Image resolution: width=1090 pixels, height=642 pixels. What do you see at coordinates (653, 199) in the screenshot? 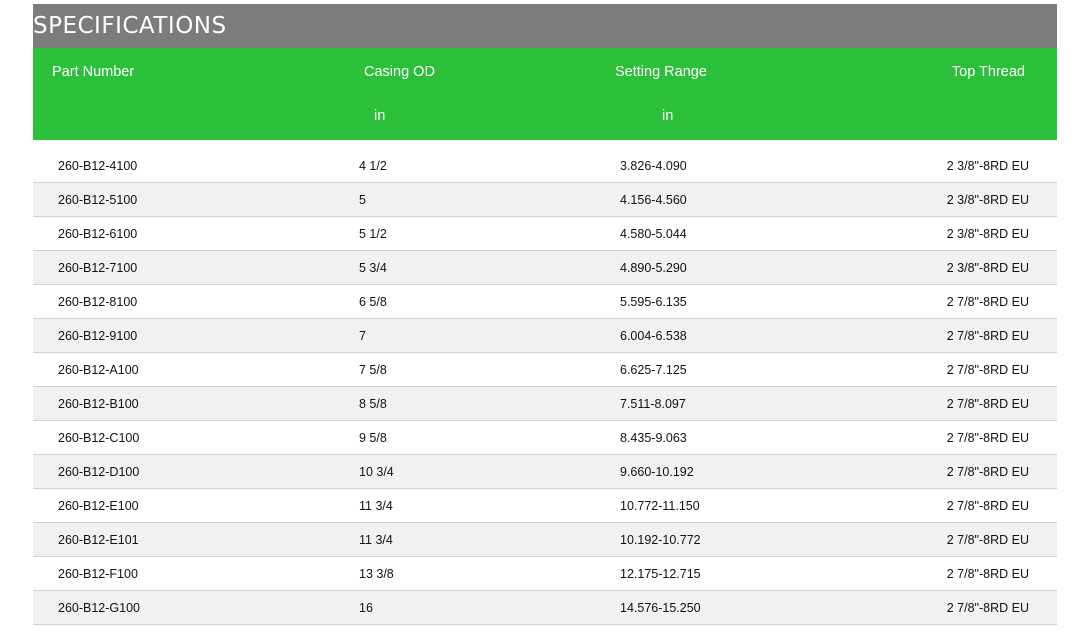
I see `cell-setting-range: 4.156-4.560` at bounding box center [653, 199].